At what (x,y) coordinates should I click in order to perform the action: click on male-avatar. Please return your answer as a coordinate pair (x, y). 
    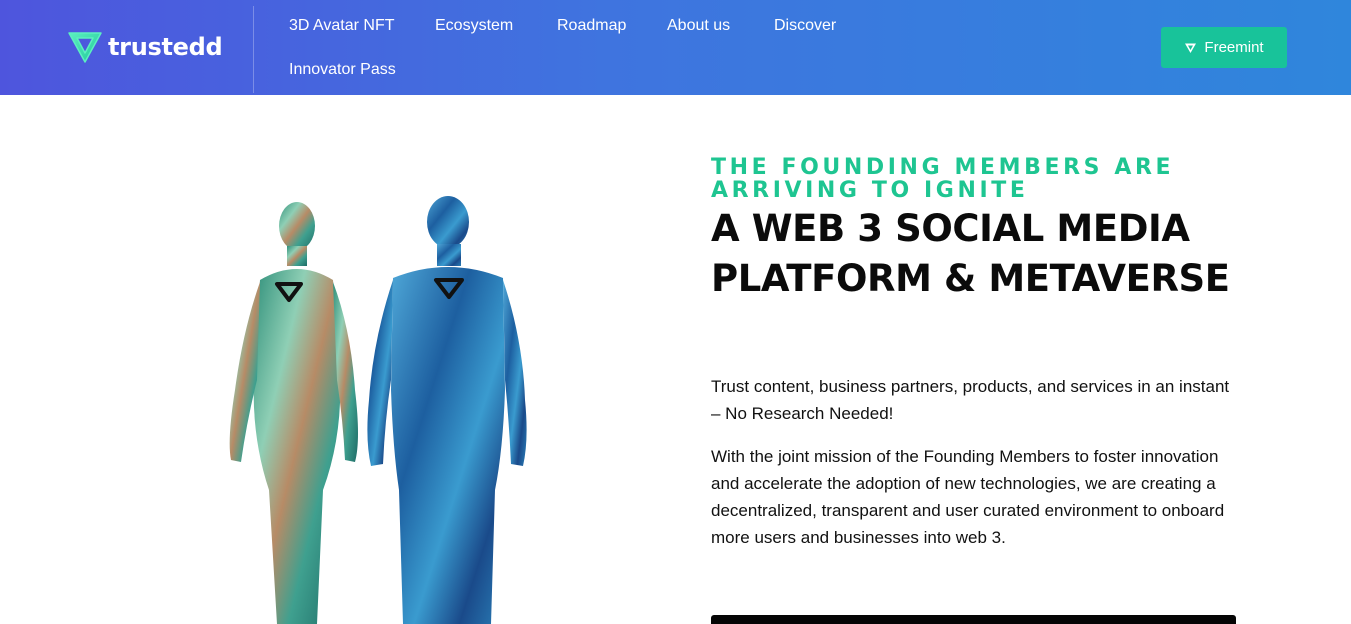
    Looking at the image, I should click on (447, 410).